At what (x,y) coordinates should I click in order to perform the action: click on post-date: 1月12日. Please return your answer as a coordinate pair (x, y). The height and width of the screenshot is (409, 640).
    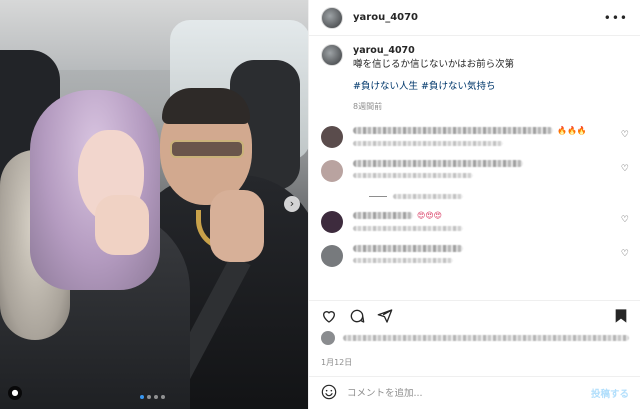
    Looking at the image, I should click on (337, 362).